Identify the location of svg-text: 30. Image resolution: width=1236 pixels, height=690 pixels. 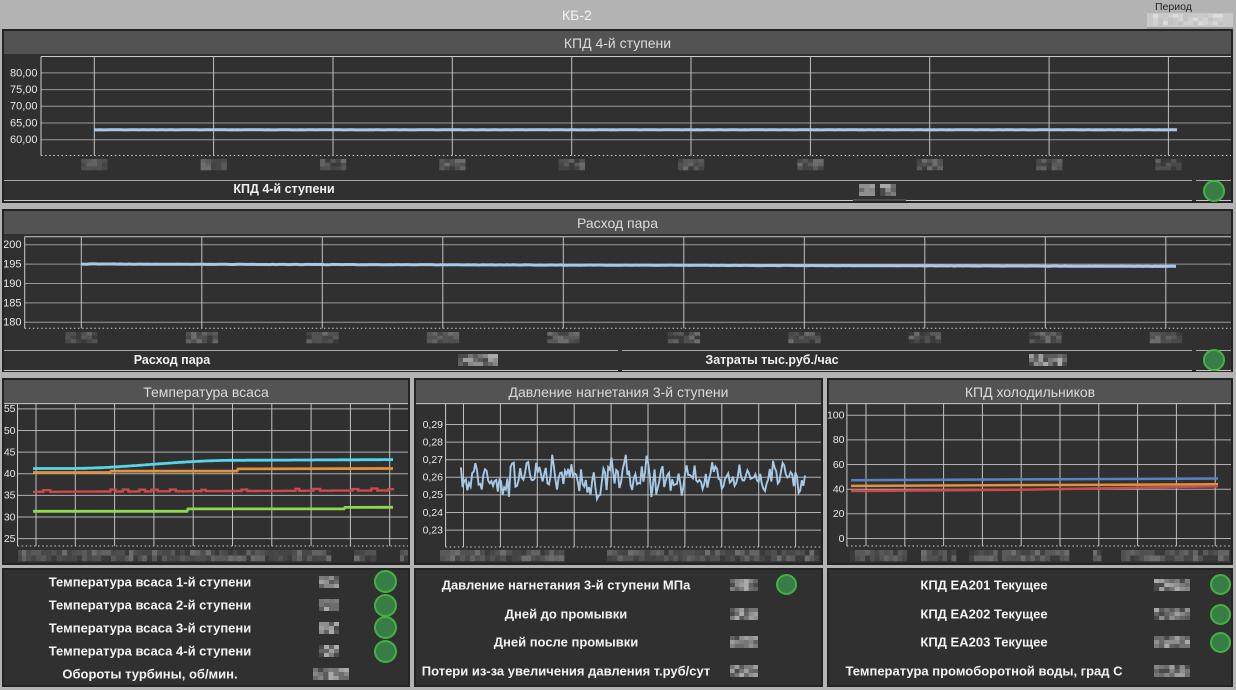
(10, 517).